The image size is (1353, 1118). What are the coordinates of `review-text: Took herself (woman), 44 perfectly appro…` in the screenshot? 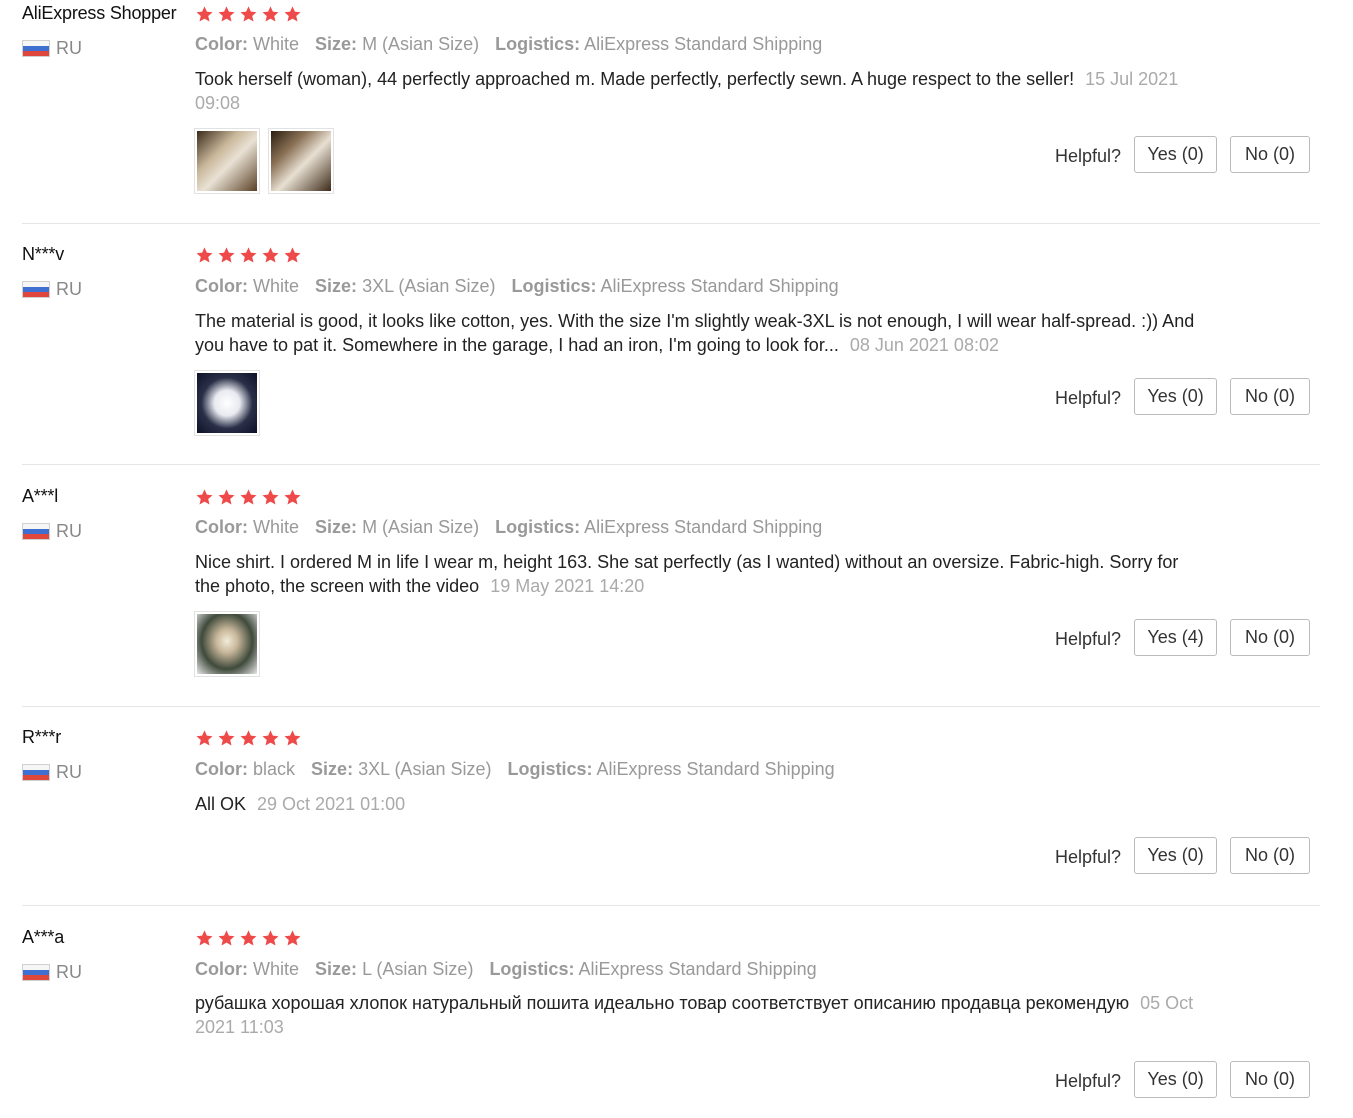 It's located at (695, 91).